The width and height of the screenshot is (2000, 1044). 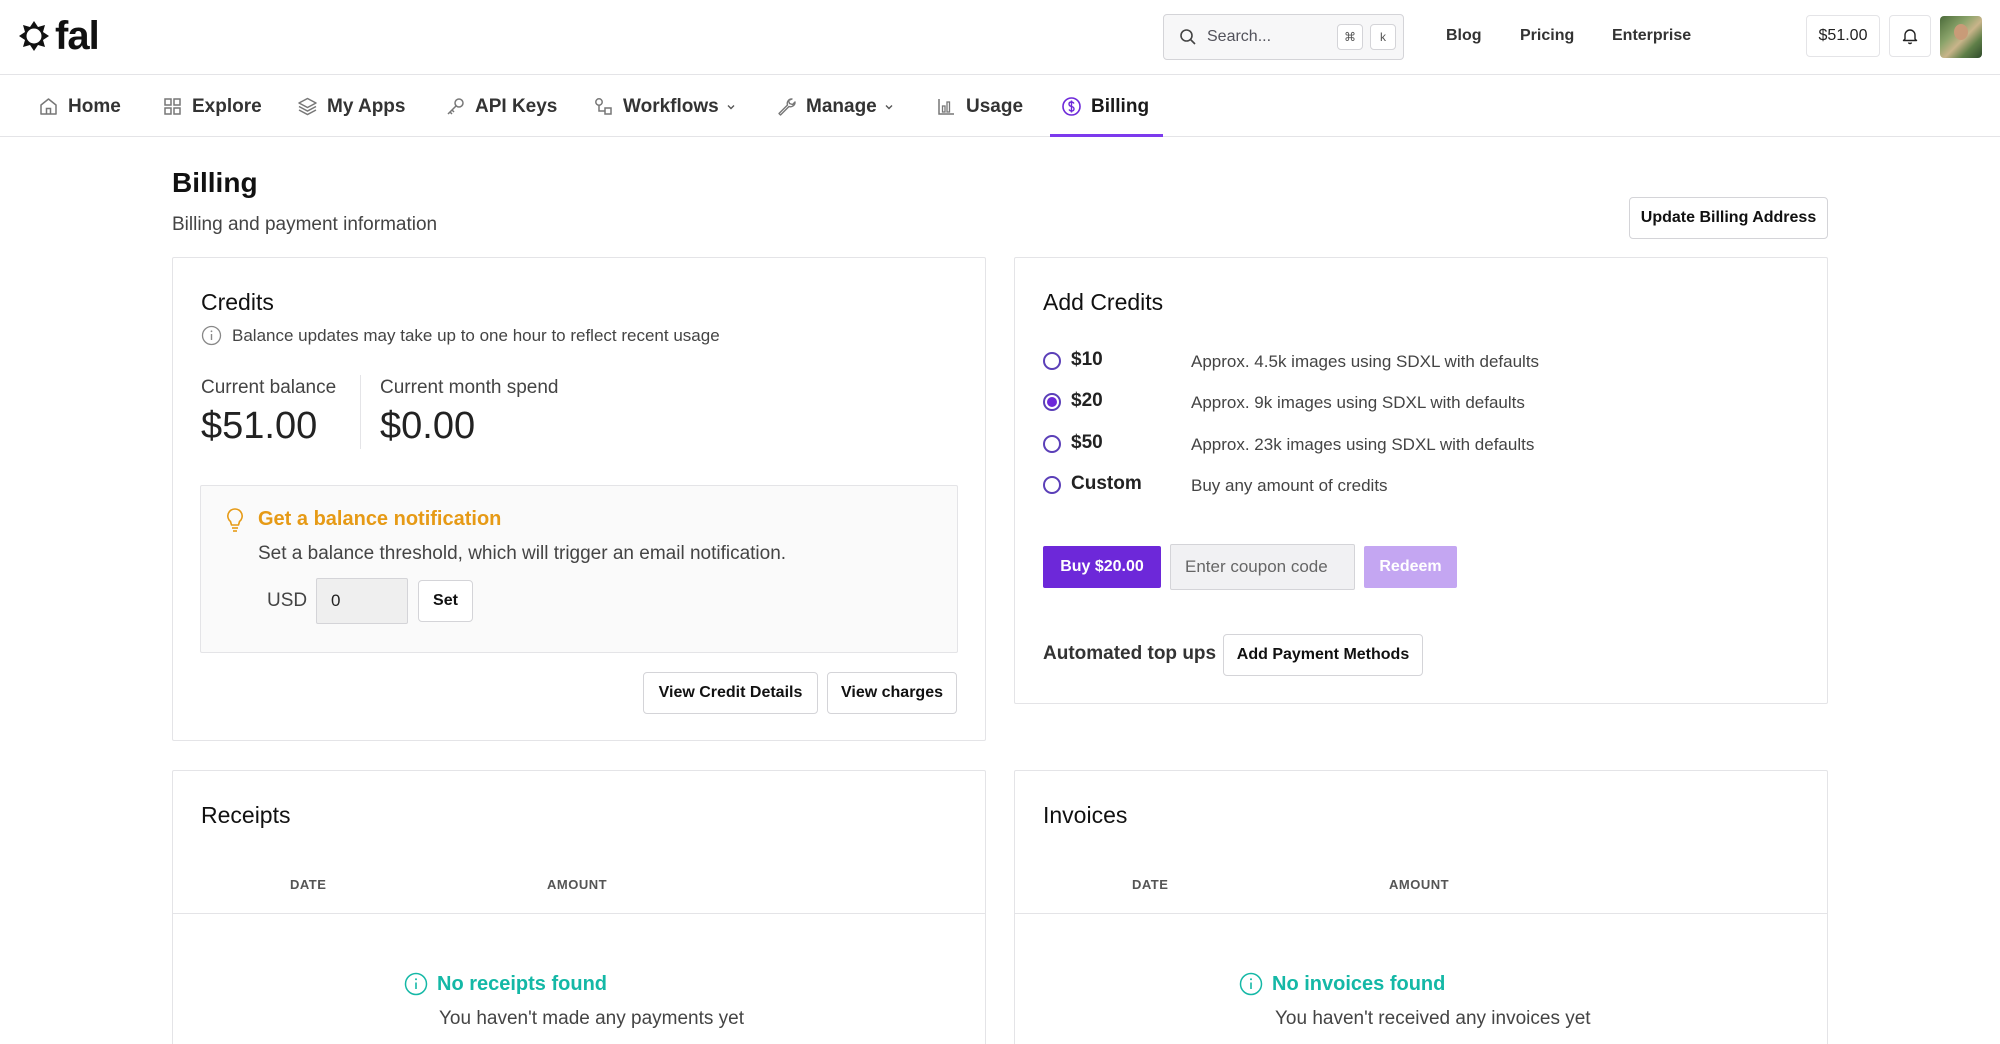 I want to click on key-icon, so click(x=455, y=106).